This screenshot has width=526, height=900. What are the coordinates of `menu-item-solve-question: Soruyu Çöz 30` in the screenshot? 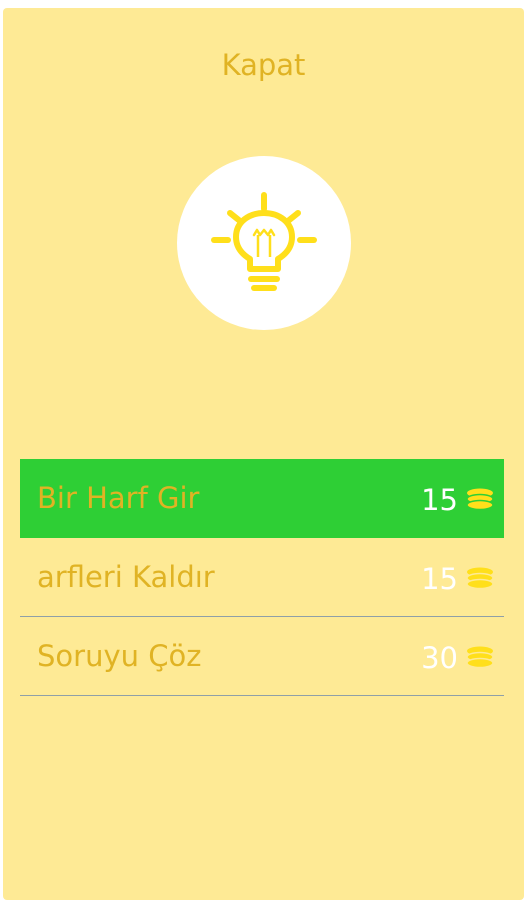 It's located at (262, 656).